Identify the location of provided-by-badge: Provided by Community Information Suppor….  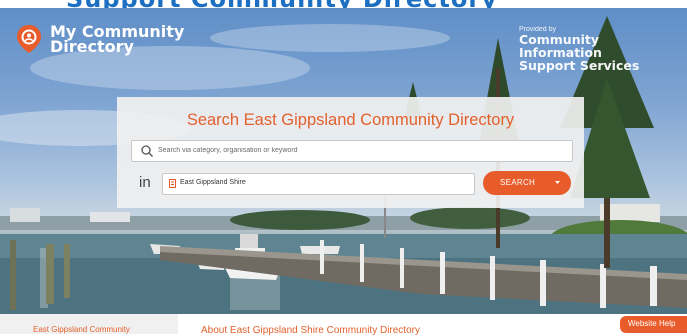
(600, 49).